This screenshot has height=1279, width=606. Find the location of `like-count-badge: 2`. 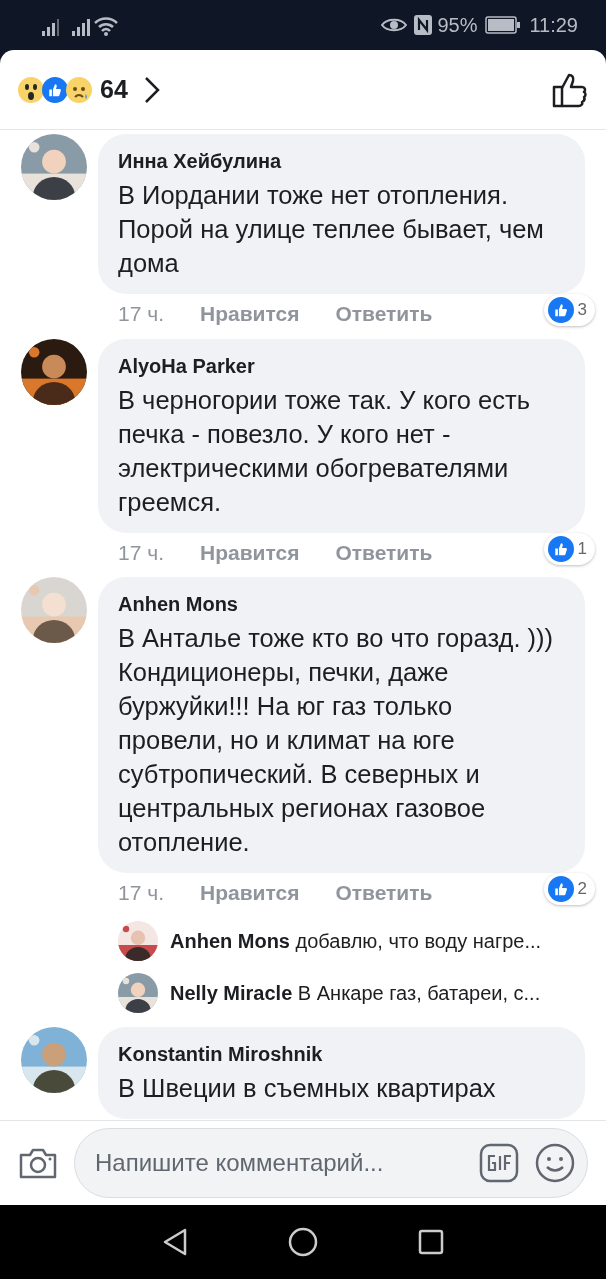

like-count-badge: 2 is located at coordinates (569, 889).